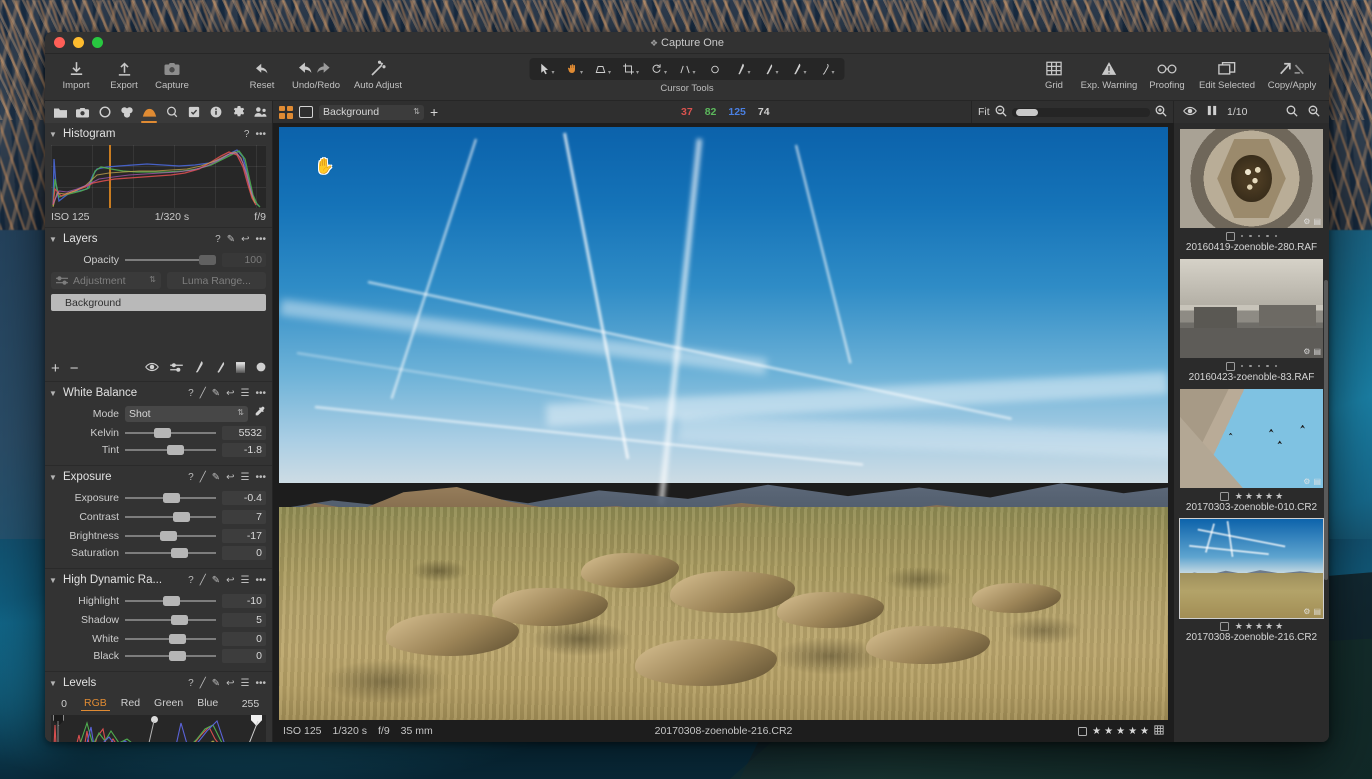 The image size is (1372, 779). I want to click on black-slider, so click(170, 655).